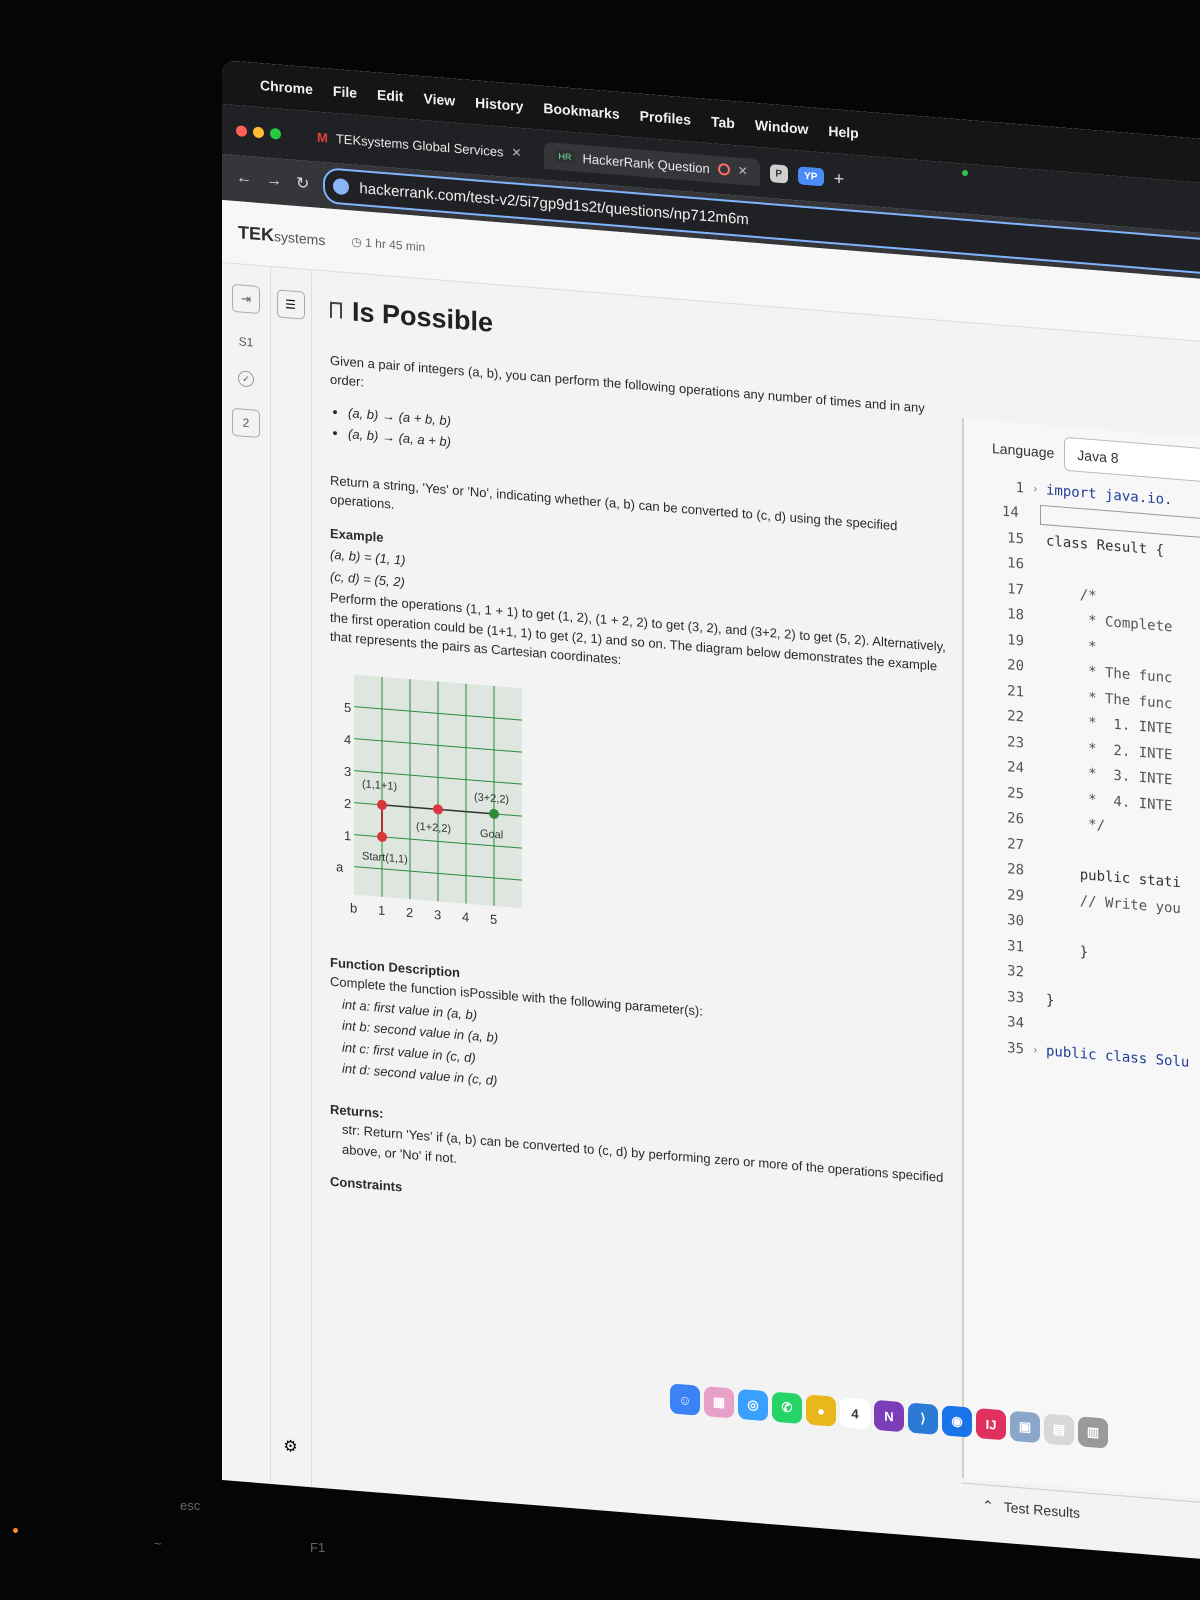  What do you see at coordinates (336, 310) in the screenshot?
I see `bookmark-icon` at bounding box center [336, 310].